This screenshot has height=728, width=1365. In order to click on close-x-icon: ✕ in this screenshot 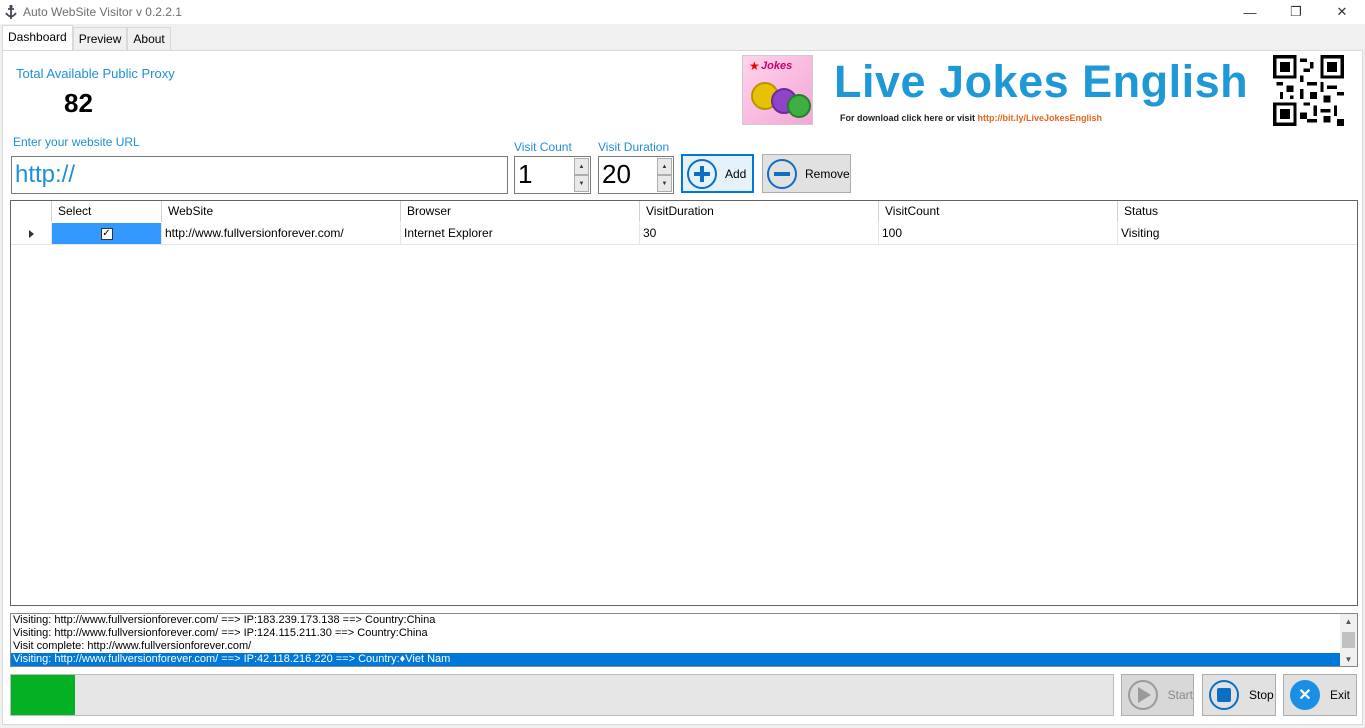, I will do `click(1305, 695)`.